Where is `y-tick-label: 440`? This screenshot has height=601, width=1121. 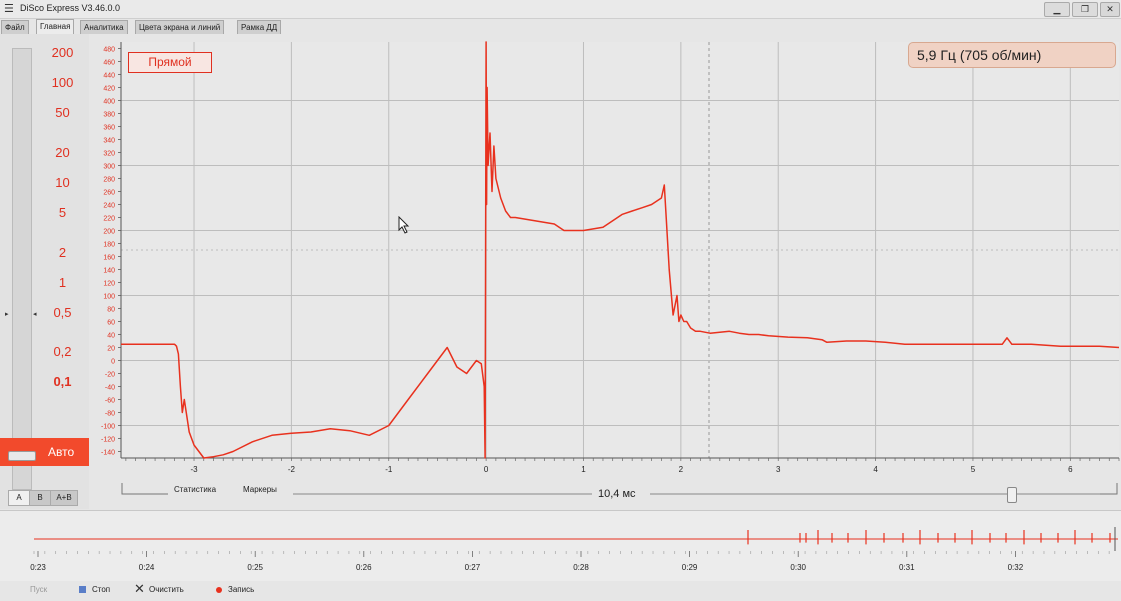
y-tick-label: 440 is located at coordinates (109, 76).